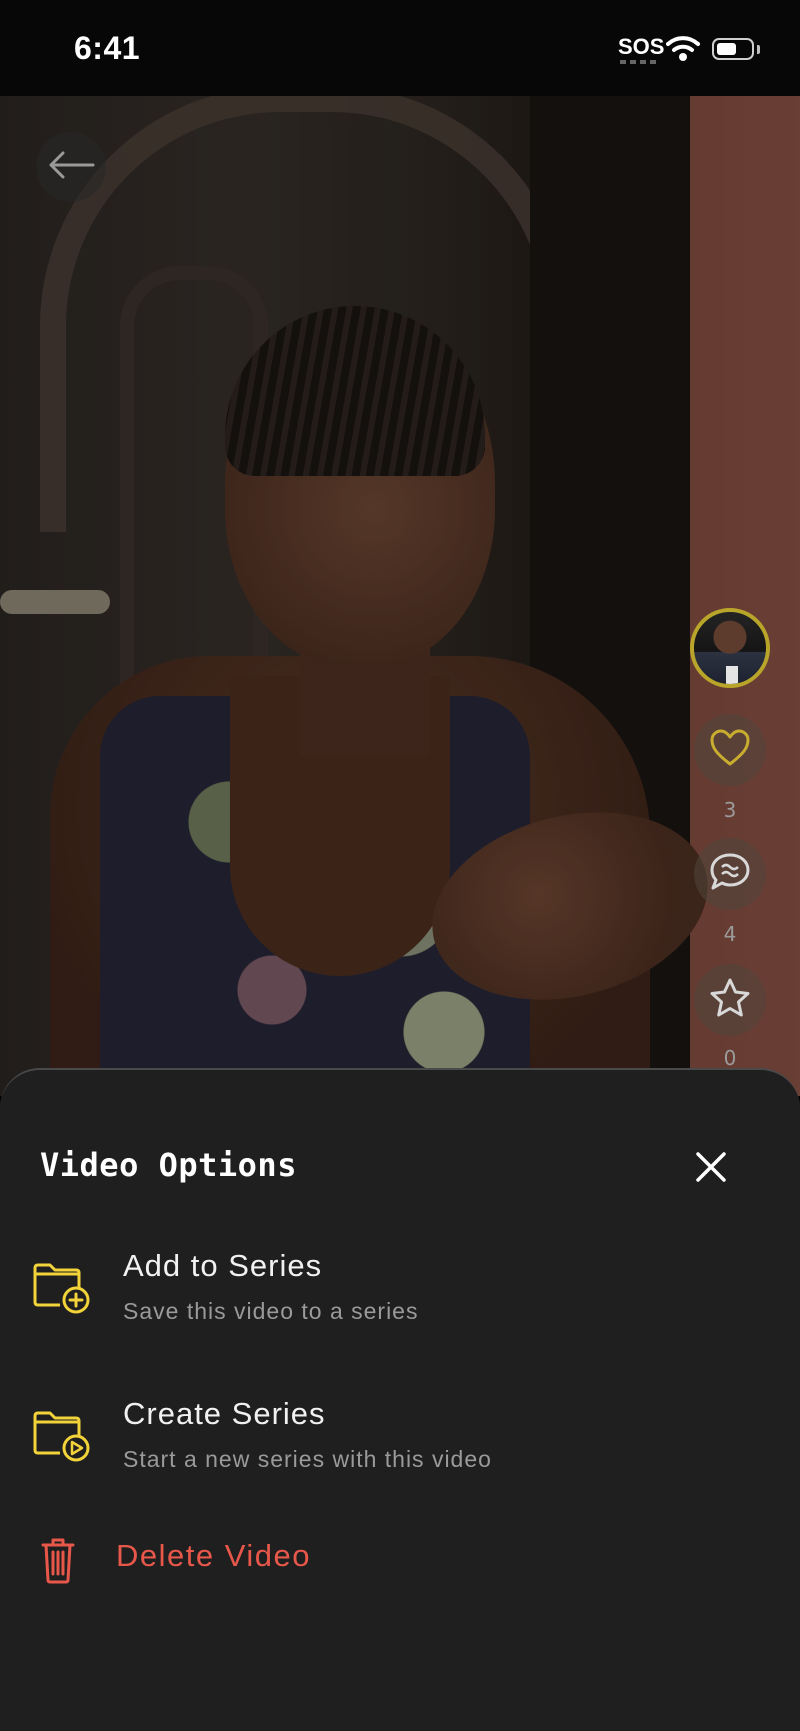 The width and height of the screenshot is (800, 1731). I want to click on favorite-button, so click(730, 1000).